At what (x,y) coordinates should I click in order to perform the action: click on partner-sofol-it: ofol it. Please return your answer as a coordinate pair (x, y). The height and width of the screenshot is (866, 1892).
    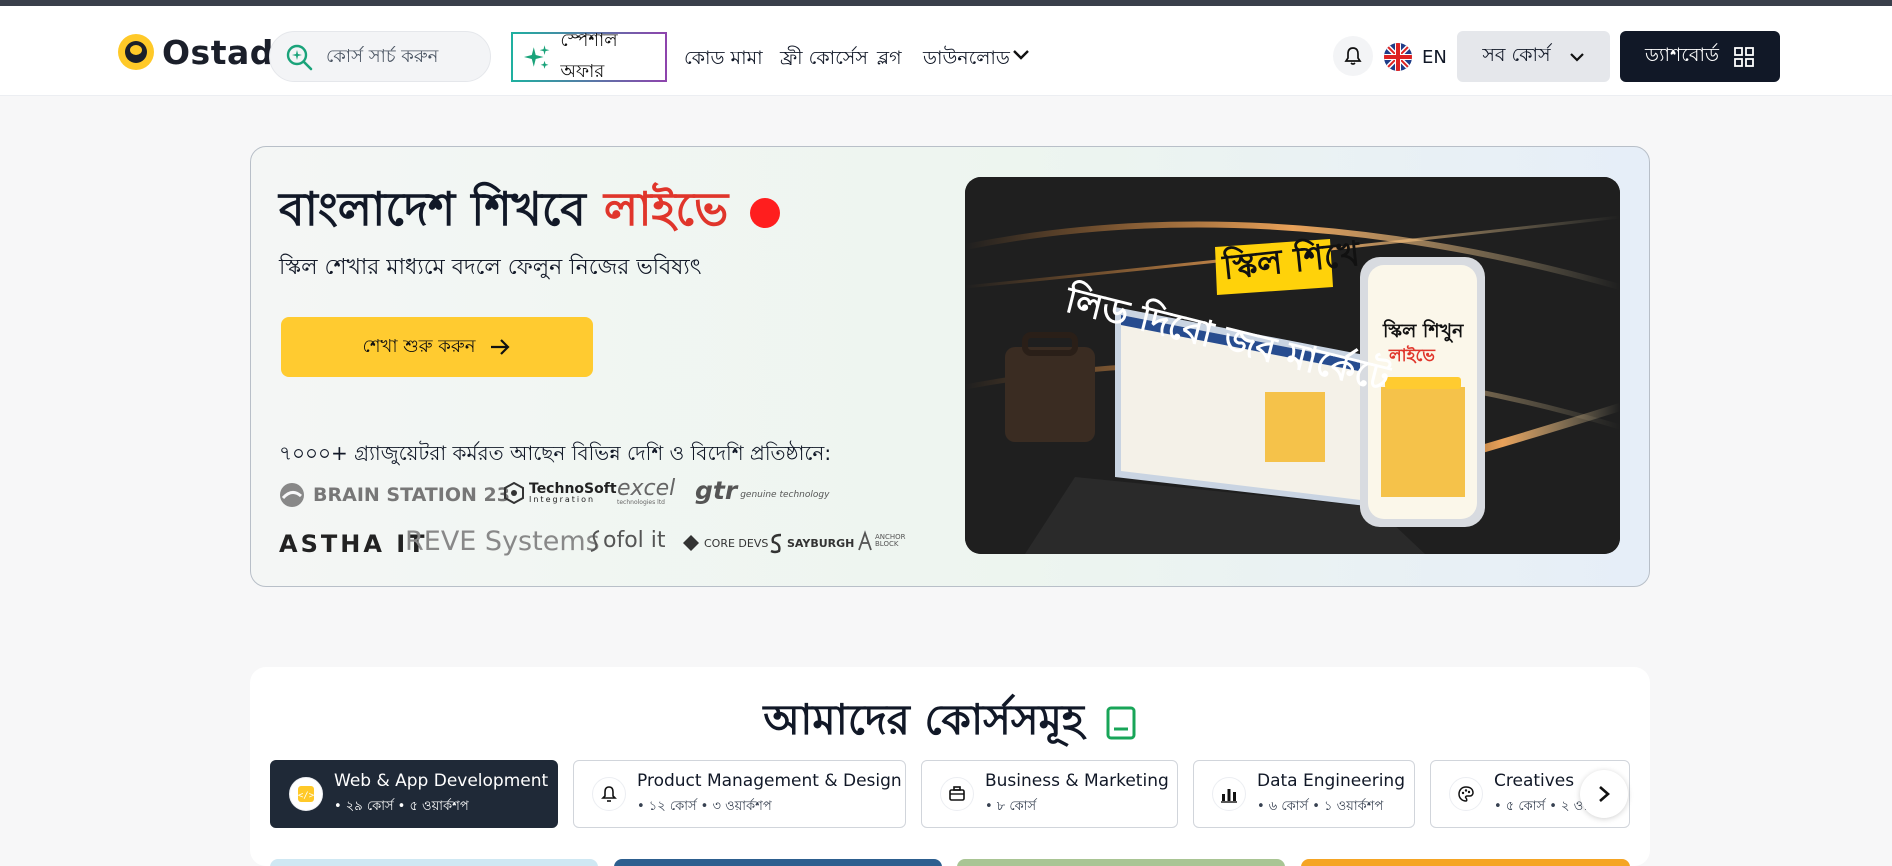
    Looking at the image, I should click on (627, 540).